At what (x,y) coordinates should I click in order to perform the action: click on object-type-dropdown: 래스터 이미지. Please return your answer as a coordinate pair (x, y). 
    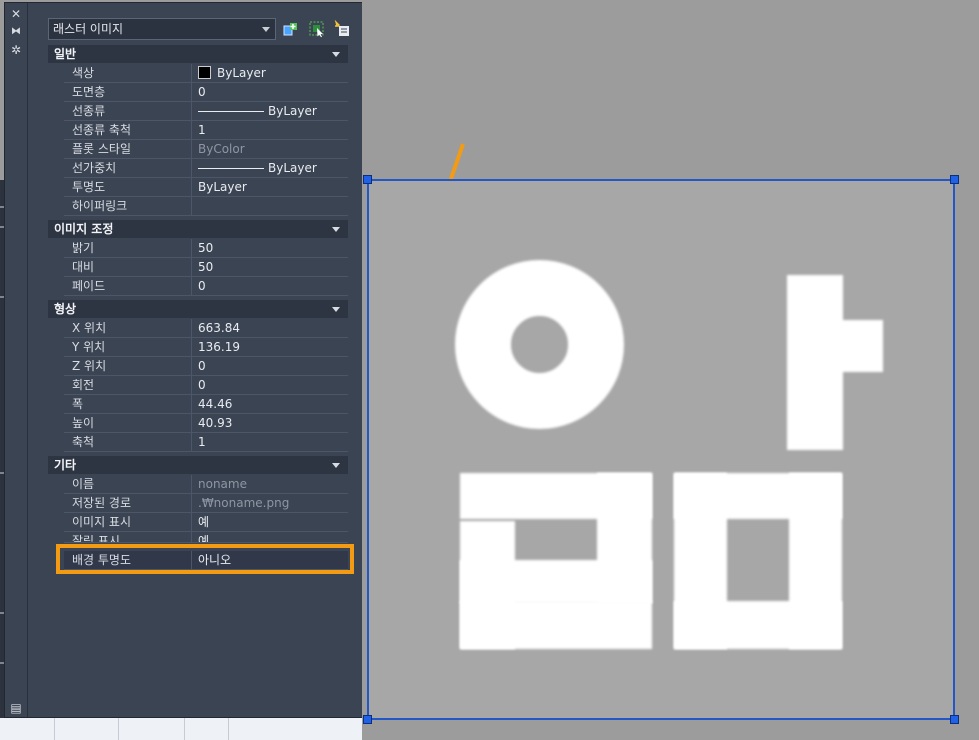
    Looking at the image, I should click on (162, 29).